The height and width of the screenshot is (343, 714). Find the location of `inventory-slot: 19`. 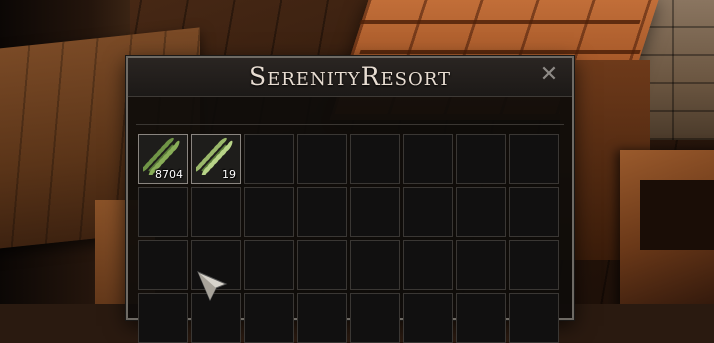

inventory-slot: 19 is located at coordinates (216, 159).